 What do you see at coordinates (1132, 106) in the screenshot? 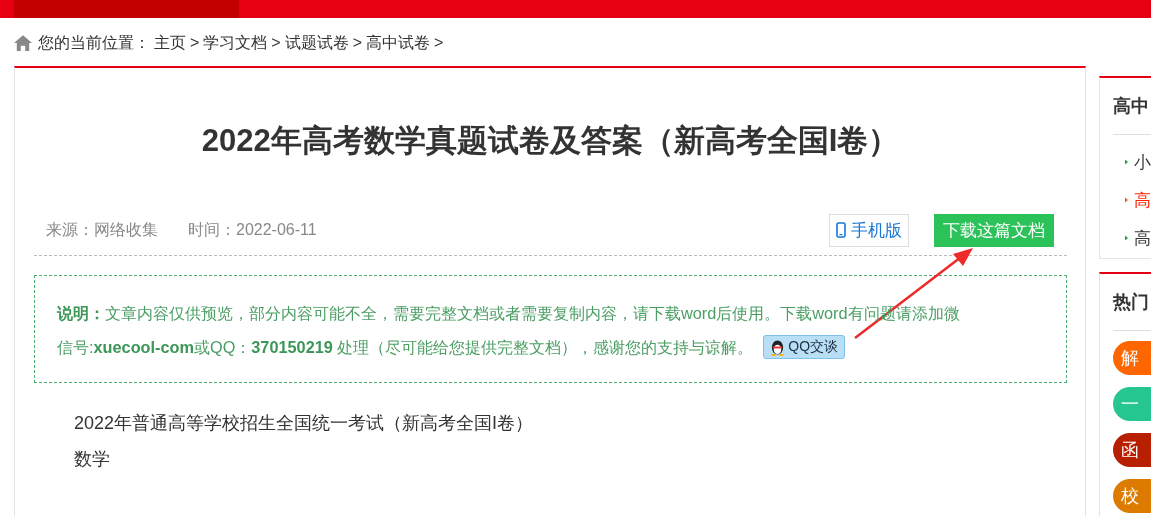
I see `sidebar-heading: 高中` at bounding box center [1132, 106].